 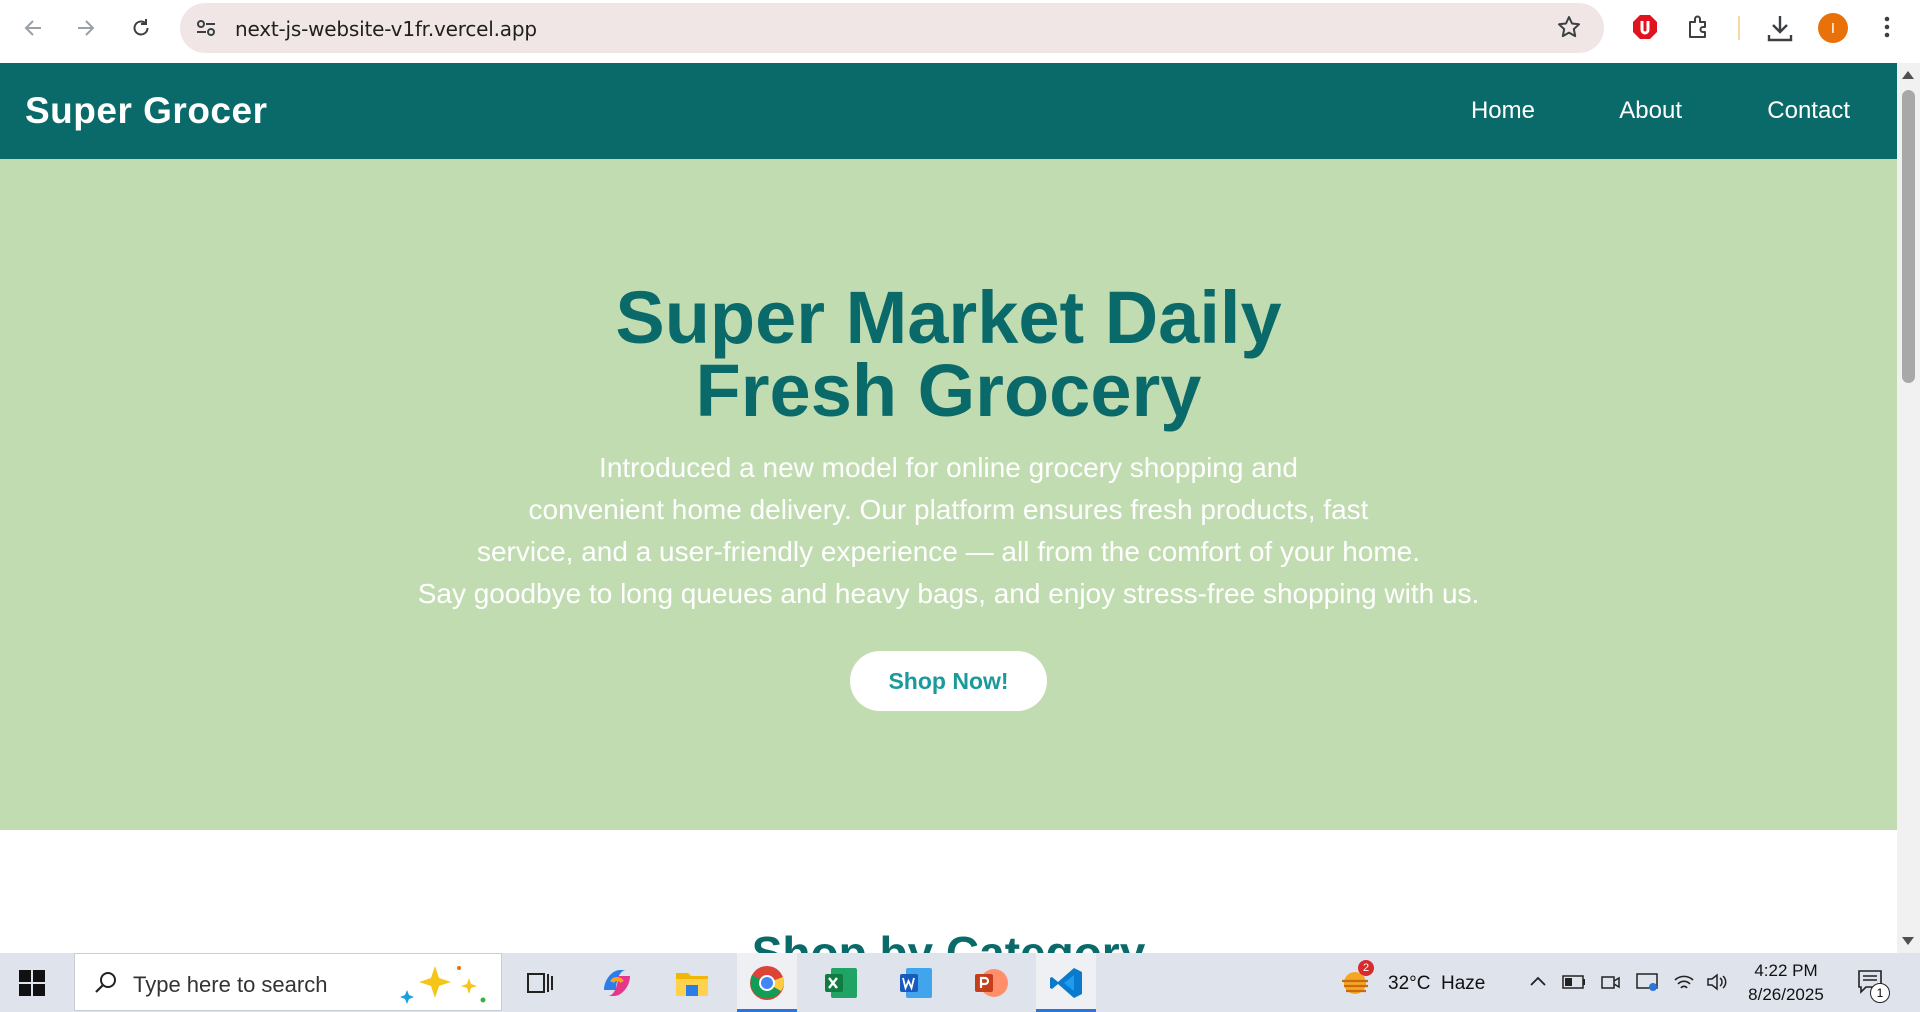 I want to click on vscode-icon, so click(x=1066, y=982).